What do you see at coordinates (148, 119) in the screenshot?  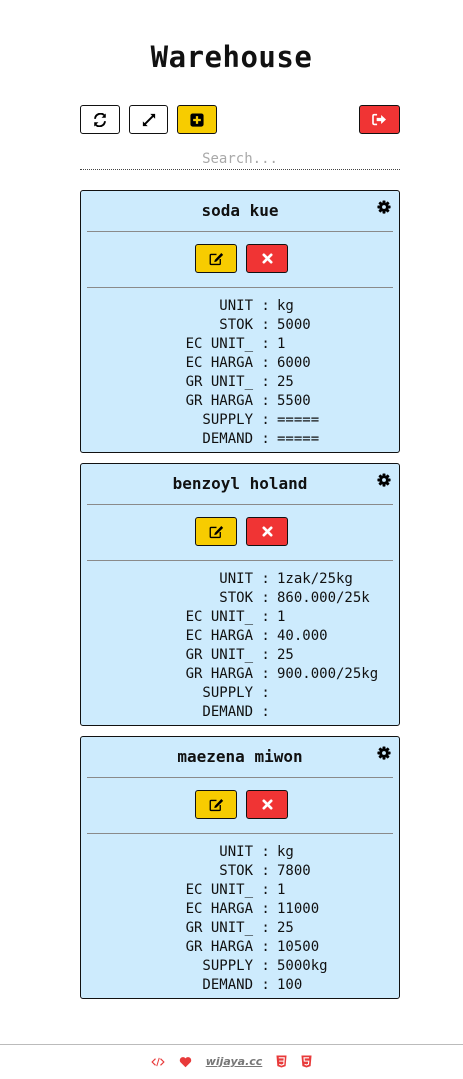 I see `fullscreen-button` at bounding box center [148, 119].